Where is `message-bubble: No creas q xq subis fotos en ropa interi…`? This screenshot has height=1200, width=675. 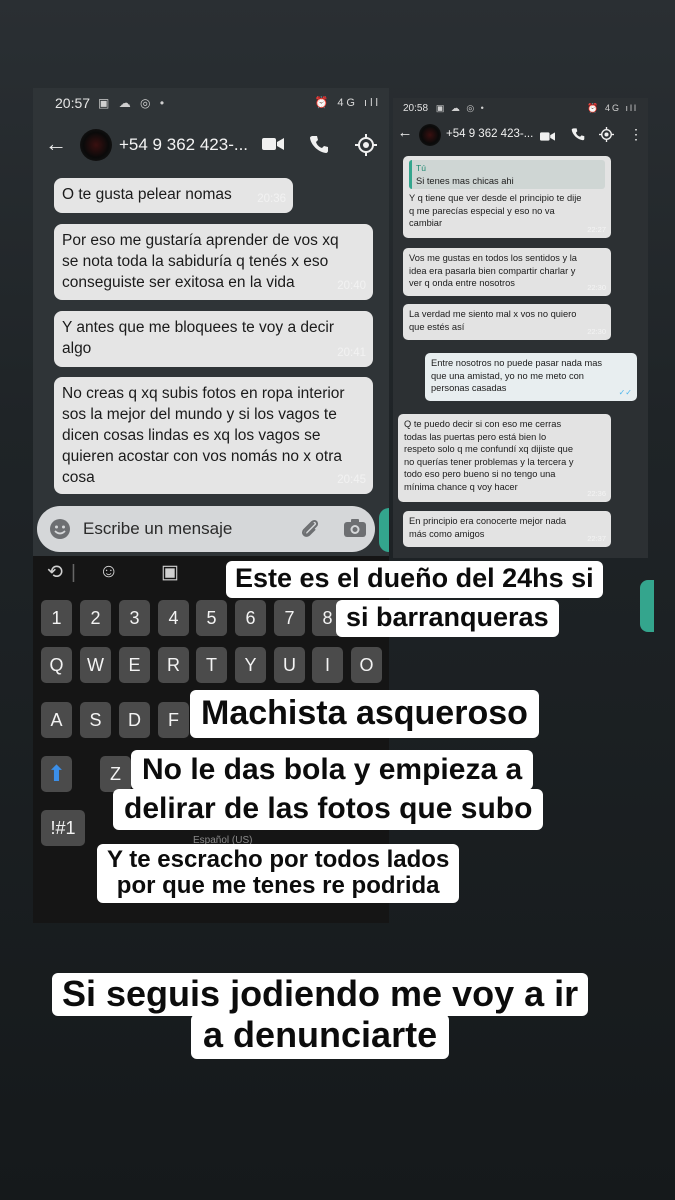
message-bubble: No creas q xq subis fotos en ropa interi… is located at coordinates (213, 435).